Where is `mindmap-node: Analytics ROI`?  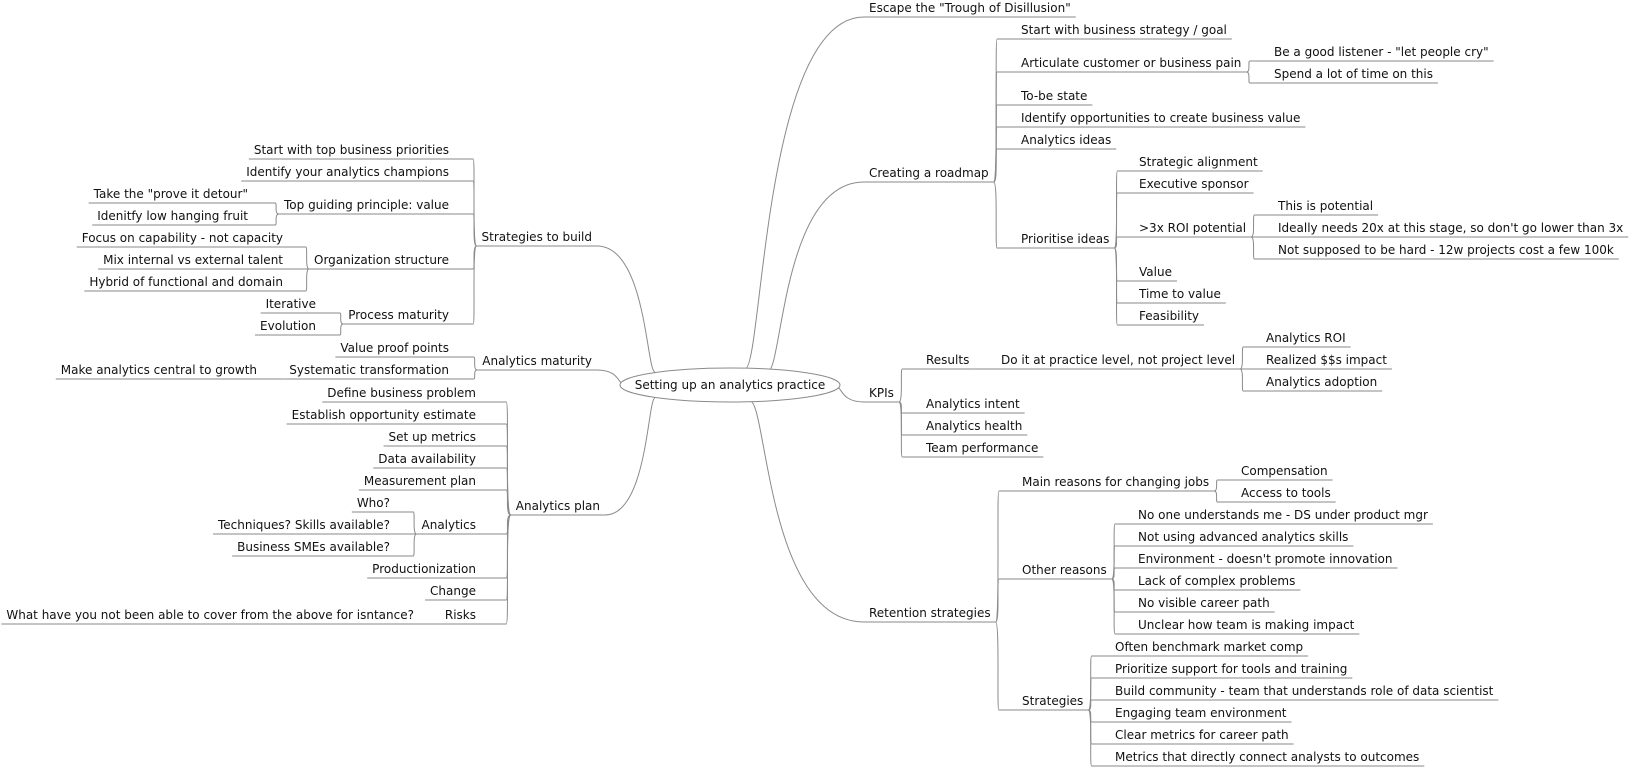
mindmap-node: Analytics ROI is located at coordinates (1306, 339).